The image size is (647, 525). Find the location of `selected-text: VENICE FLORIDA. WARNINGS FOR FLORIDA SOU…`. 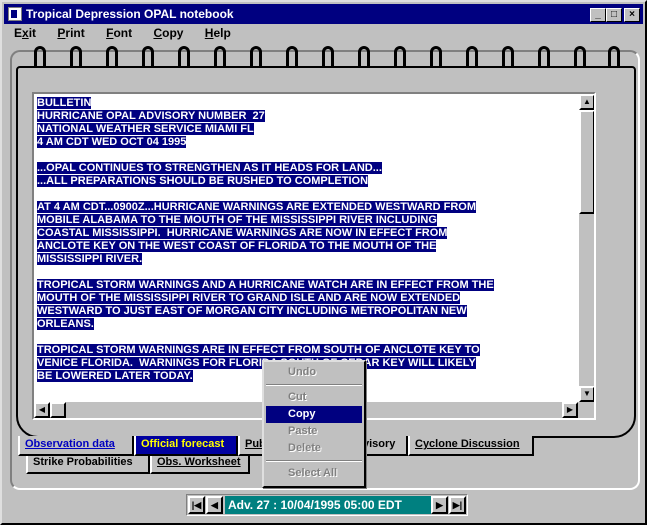

selected-text: VENICE FLORIDA. WARNINGS FOR FLORIDA SOU… is located at coordinates (256, 363).